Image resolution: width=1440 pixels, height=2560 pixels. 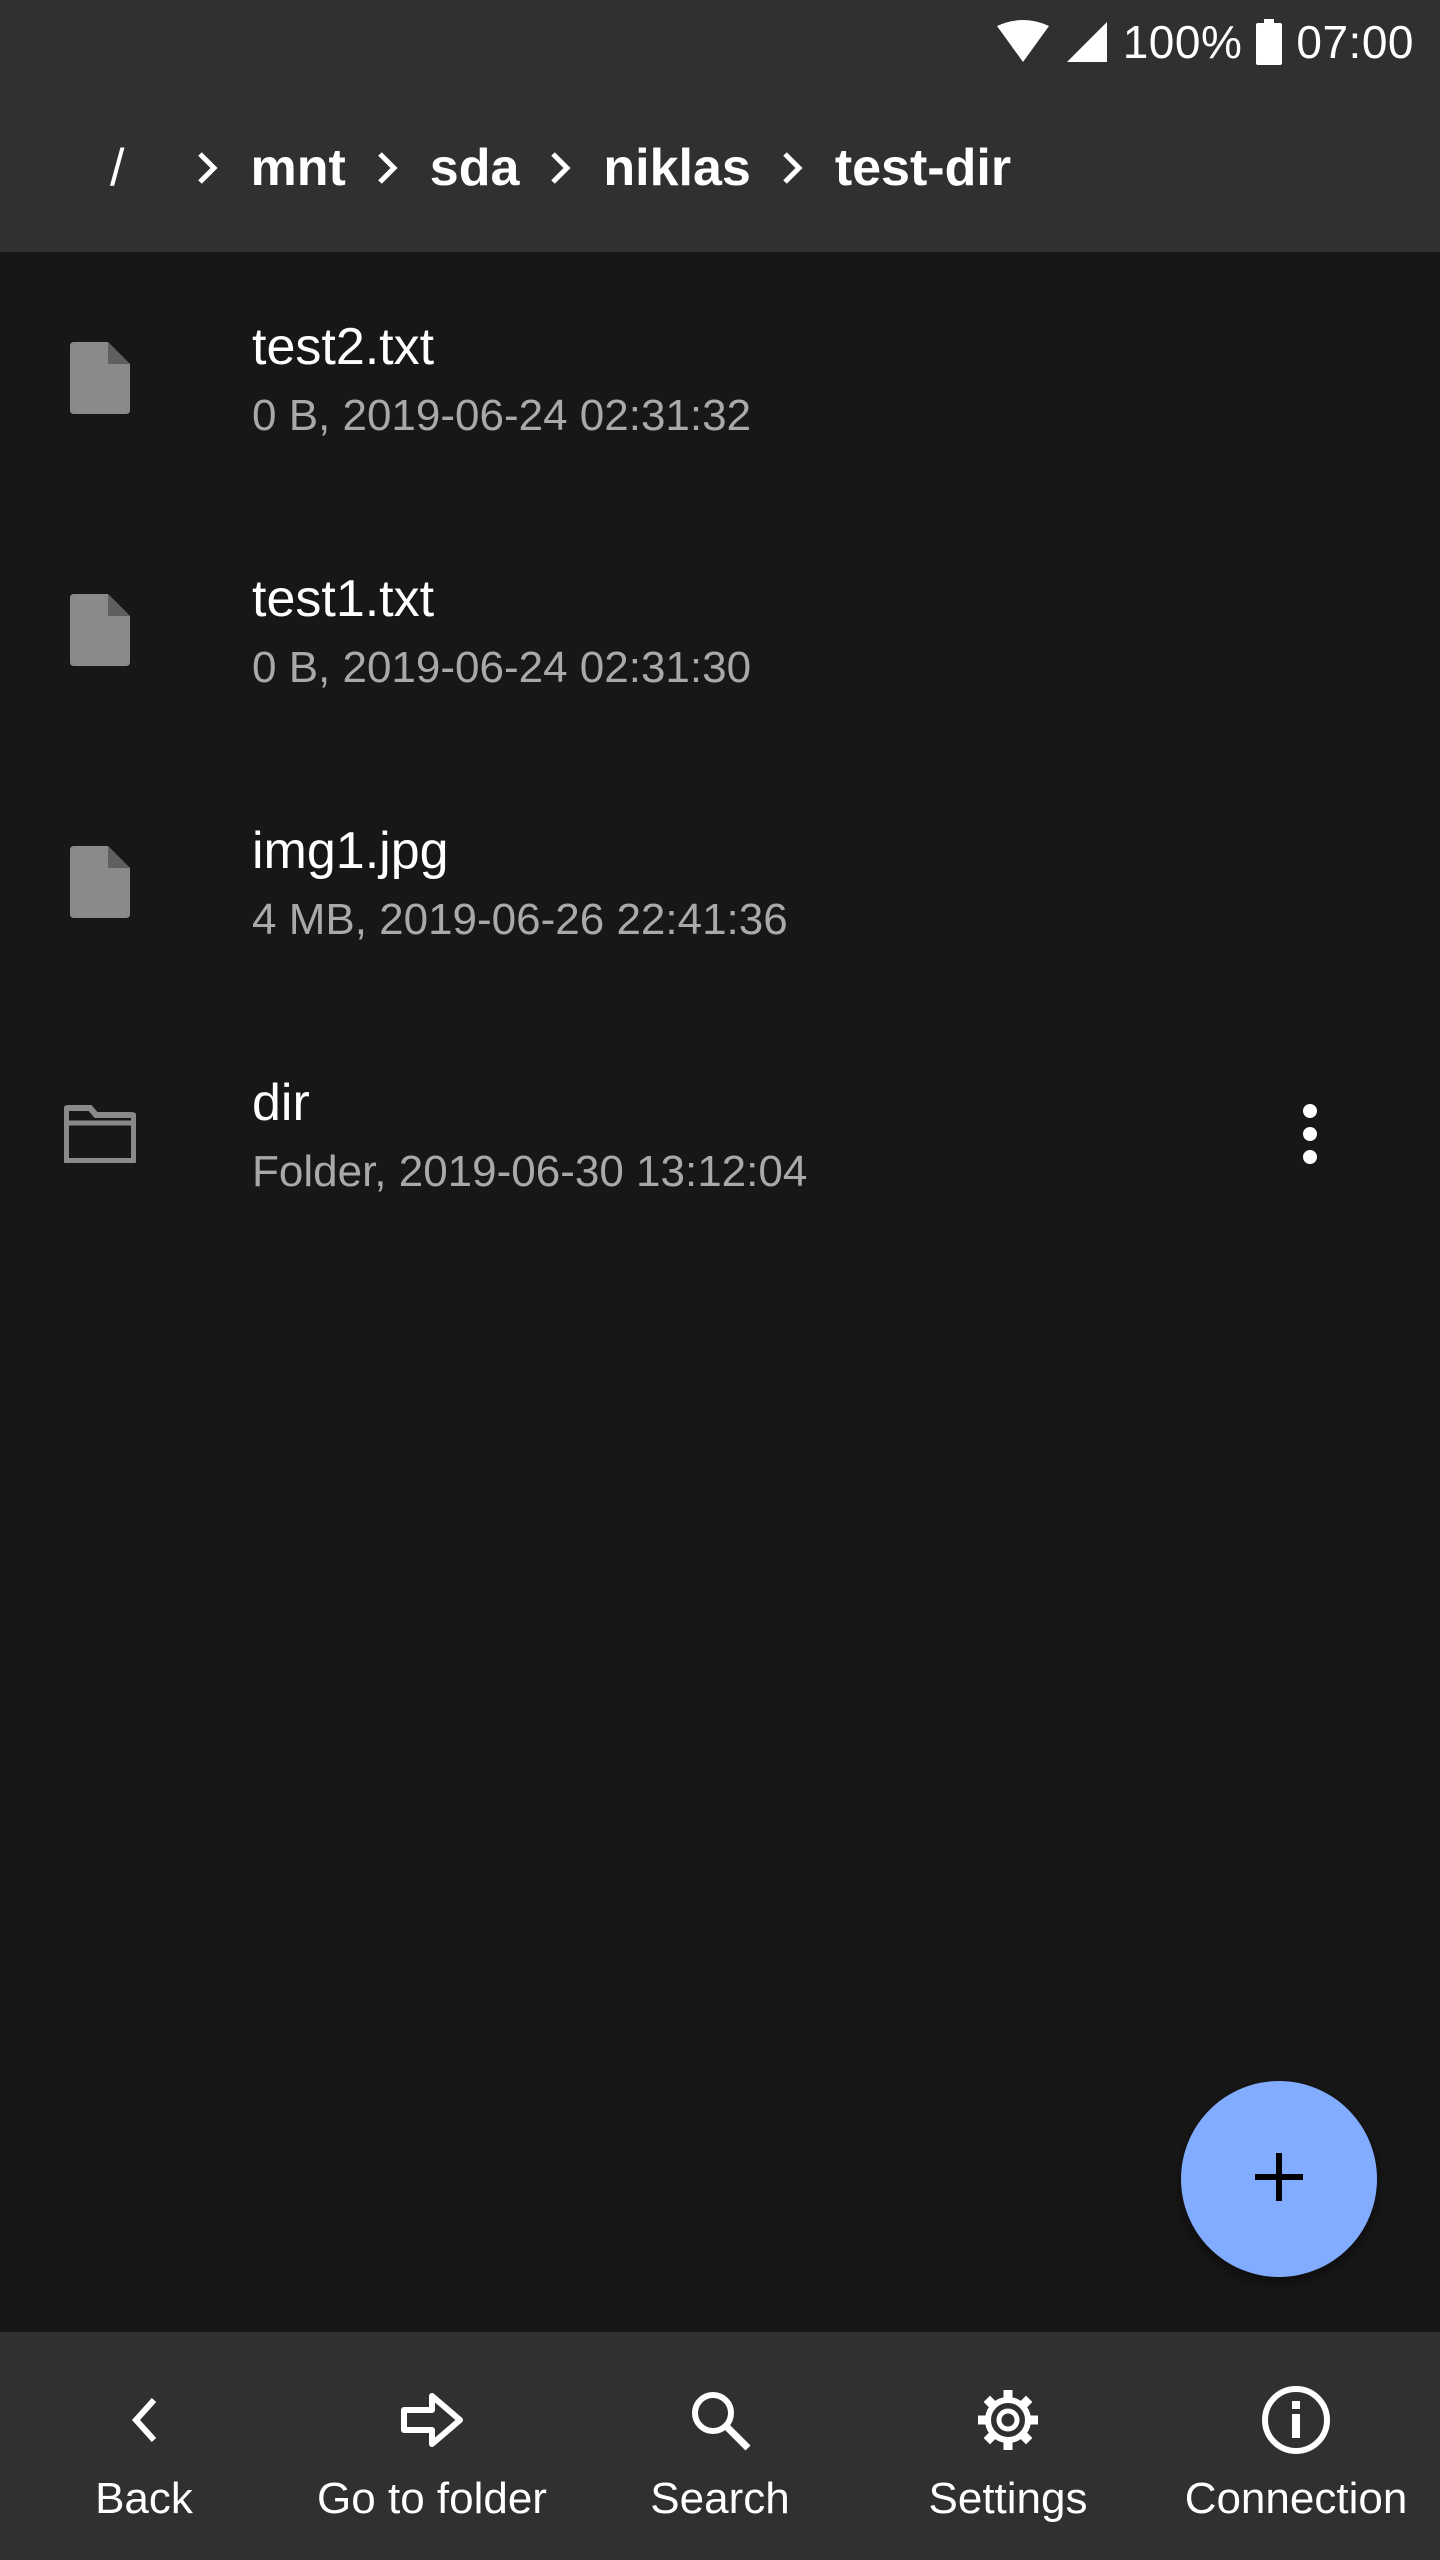 I want to click on gear-icon, so click(x=1008, y=2420).